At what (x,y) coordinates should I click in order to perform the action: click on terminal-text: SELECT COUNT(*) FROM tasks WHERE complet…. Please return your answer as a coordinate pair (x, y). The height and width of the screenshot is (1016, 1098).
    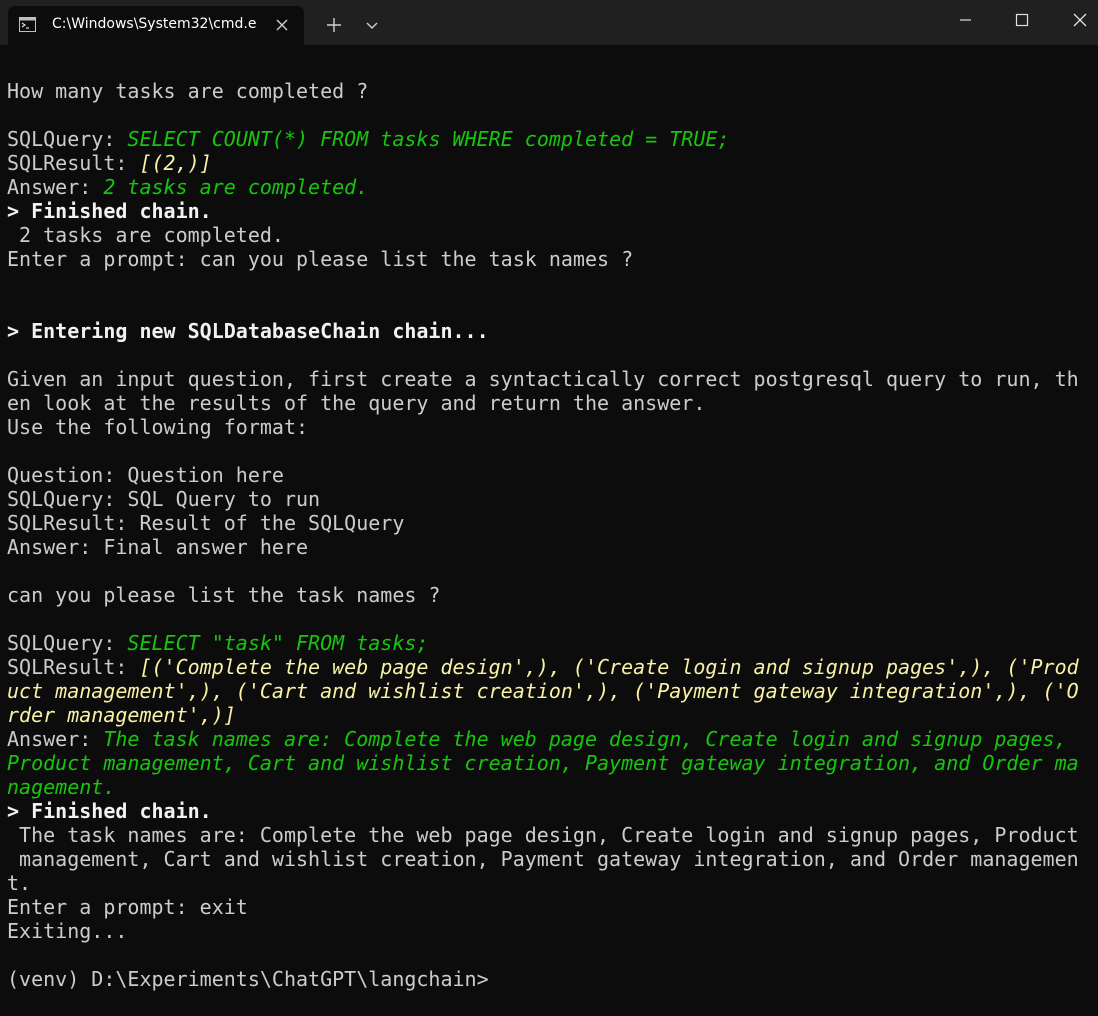
    Looking at the image, I should click on (428, 139).